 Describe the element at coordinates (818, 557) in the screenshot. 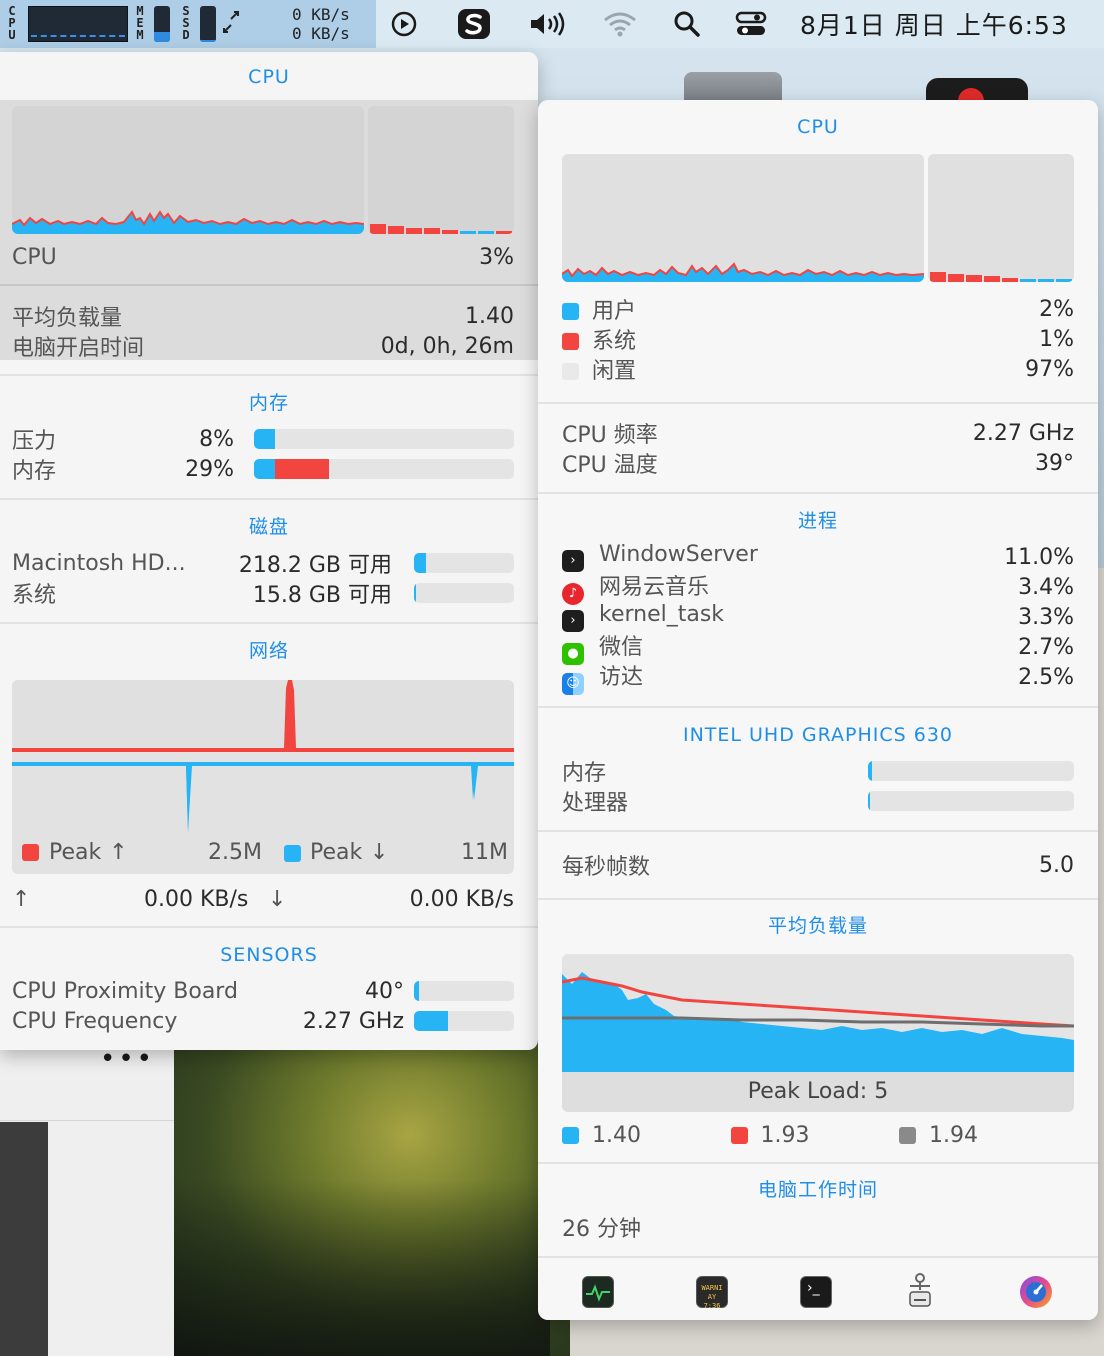

I see `process-row: › WindowServer 11.0%` at that location.